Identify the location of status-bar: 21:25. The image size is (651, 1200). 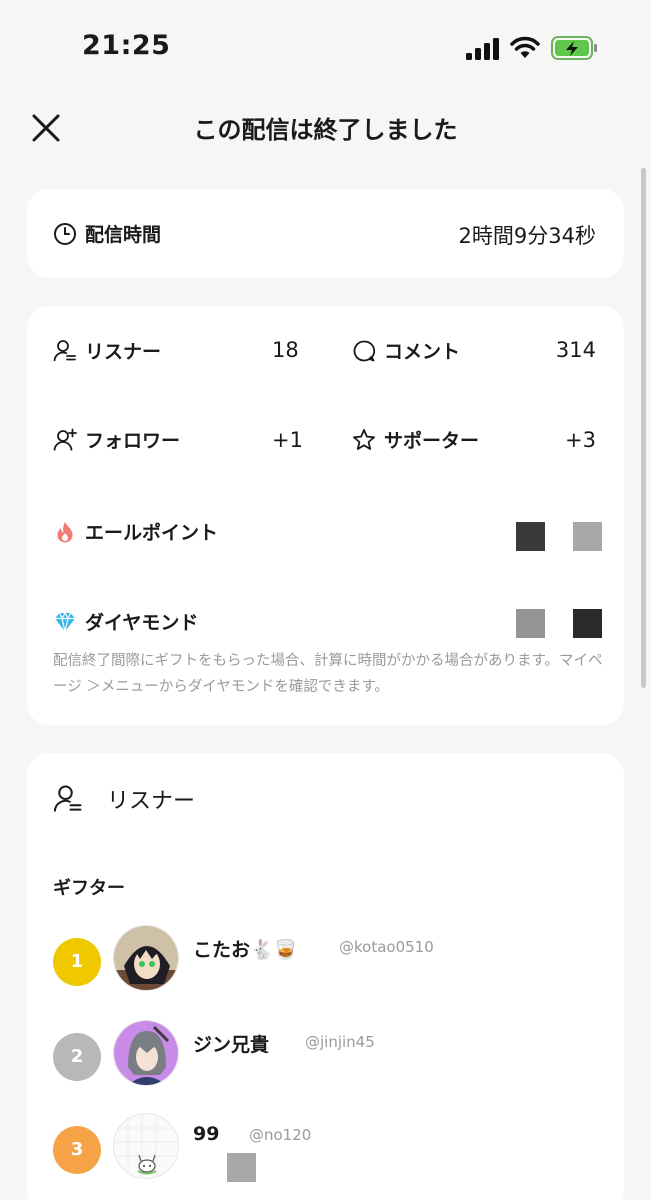
(325, 48).